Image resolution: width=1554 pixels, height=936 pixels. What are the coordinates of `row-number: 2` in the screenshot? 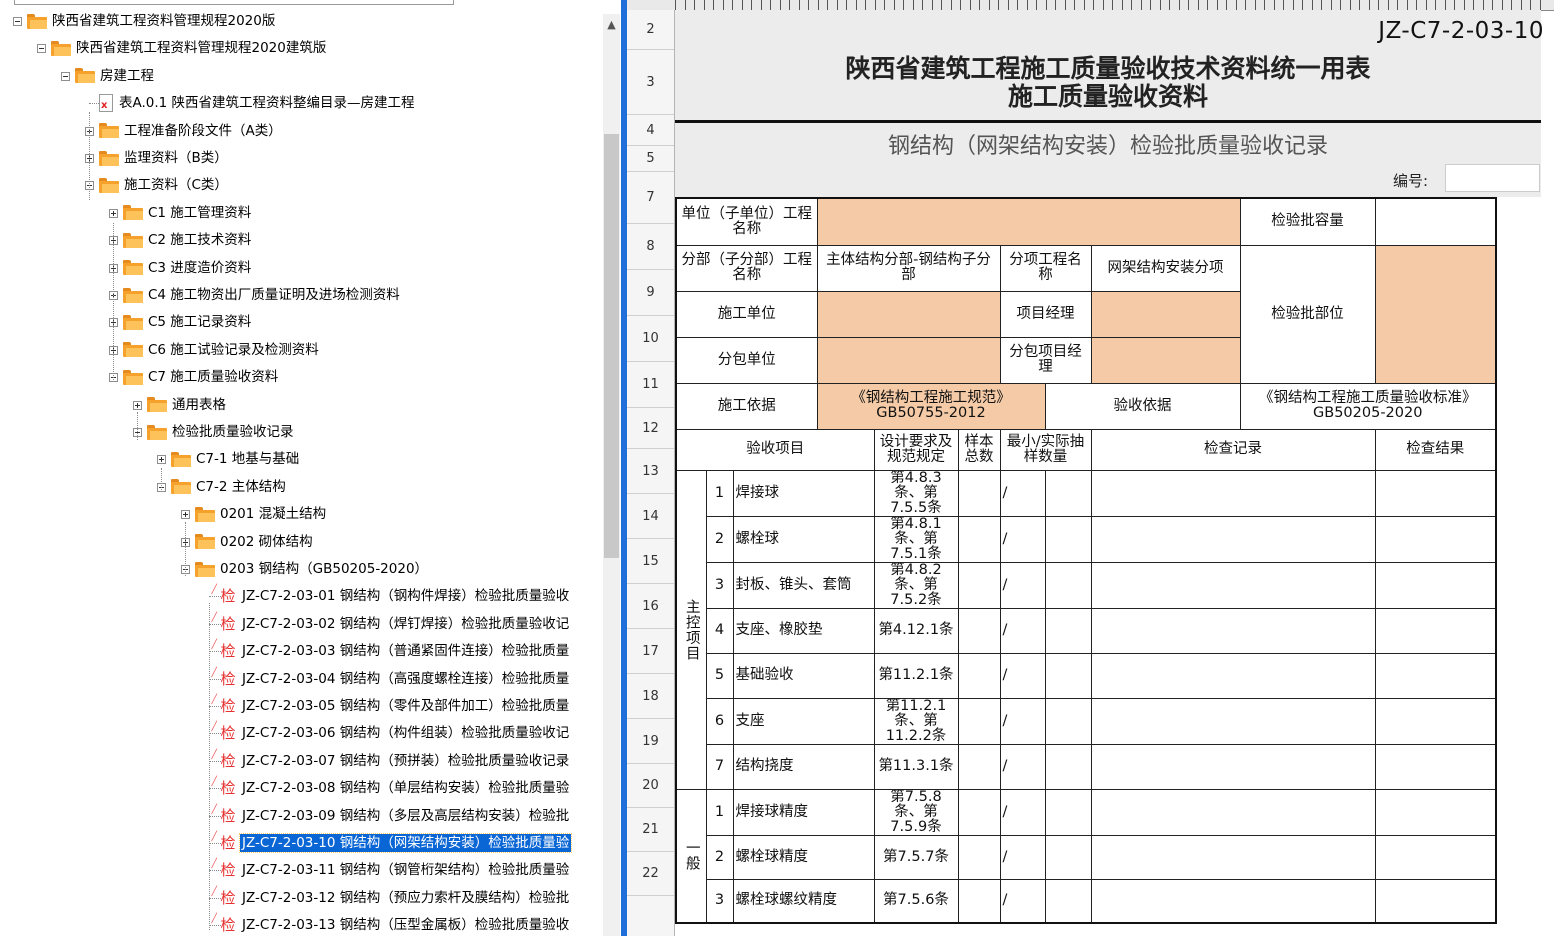 It's located at (650, 30).